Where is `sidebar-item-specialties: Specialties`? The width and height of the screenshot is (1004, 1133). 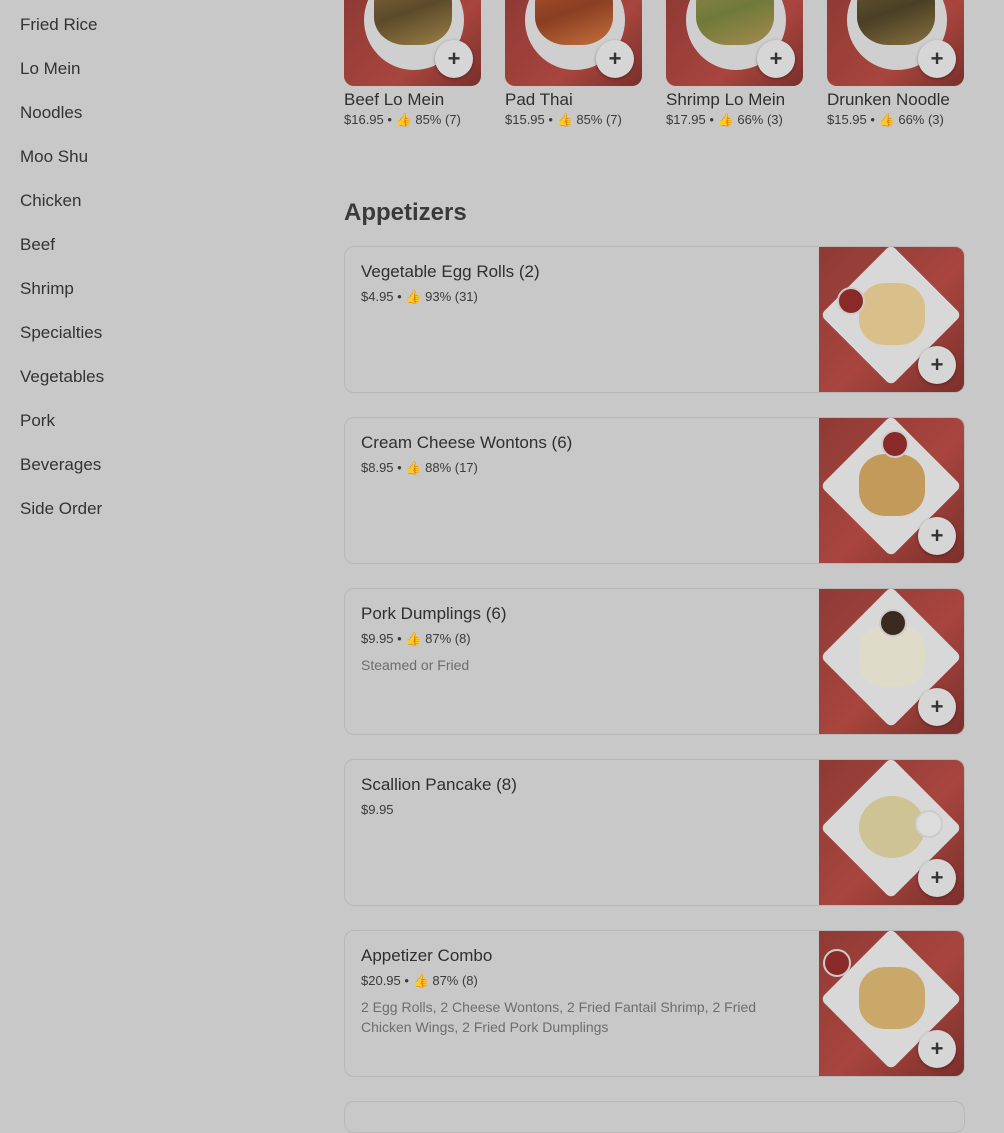
sidebar-item-specialties: Specialties is located at coordinates (61, 333).